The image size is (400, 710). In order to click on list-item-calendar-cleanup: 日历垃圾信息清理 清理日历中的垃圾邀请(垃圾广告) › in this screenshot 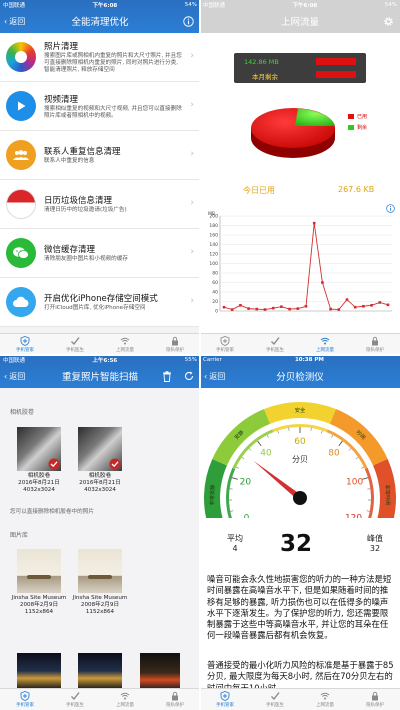, I will do `click(100, 204)`.